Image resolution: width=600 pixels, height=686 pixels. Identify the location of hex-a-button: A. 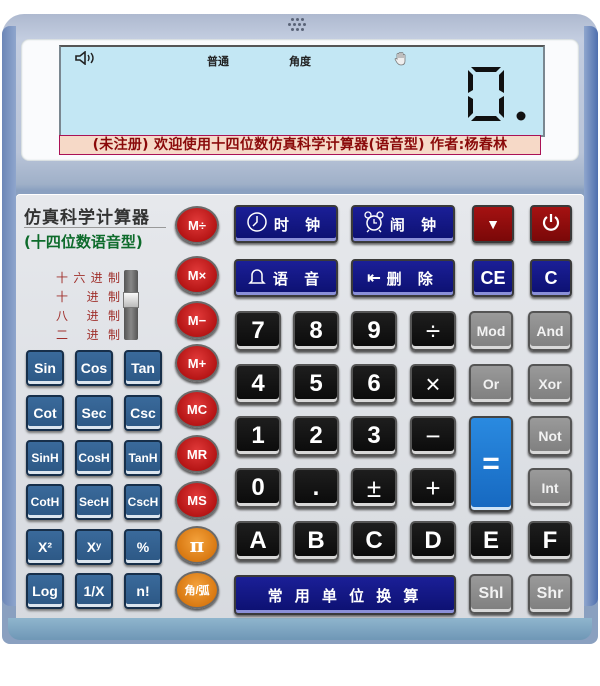
(258, 541).